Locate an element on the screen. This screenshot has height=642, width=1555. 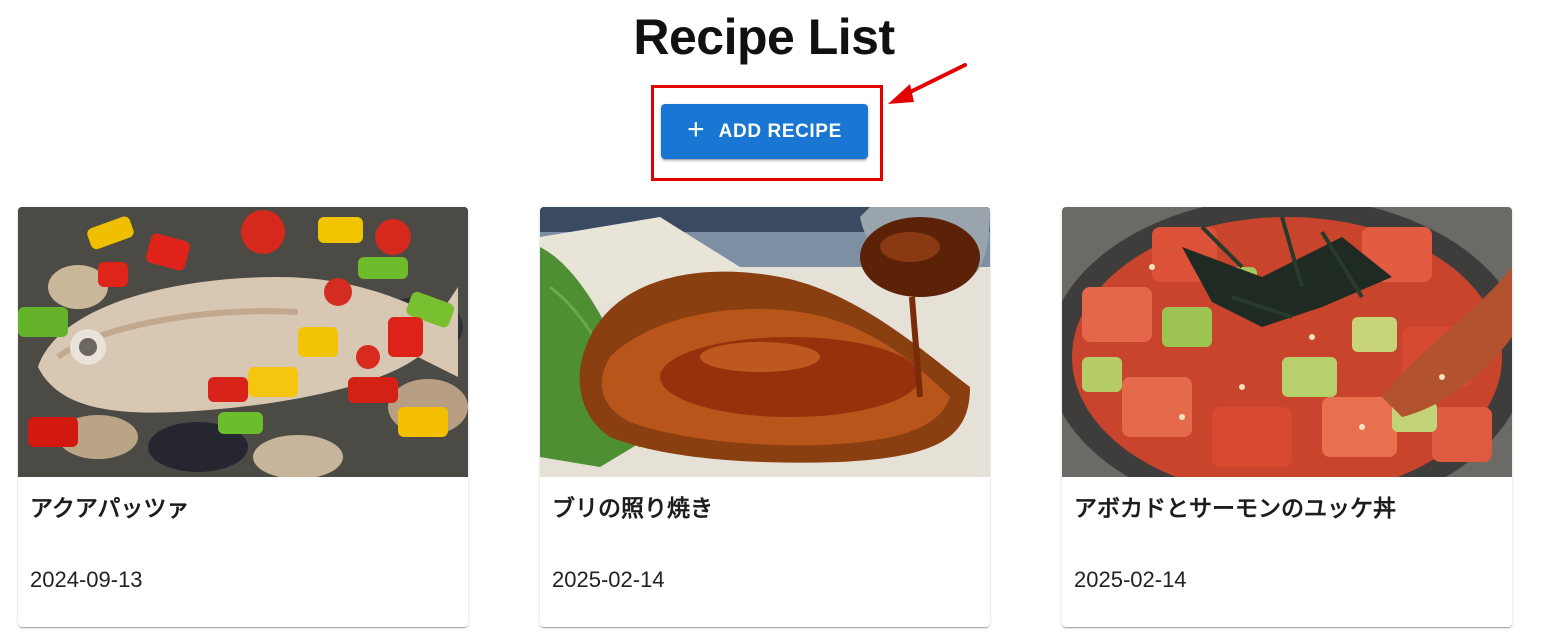
recipe-name: ブリの照り焼き is located at coordinates (632, 509).